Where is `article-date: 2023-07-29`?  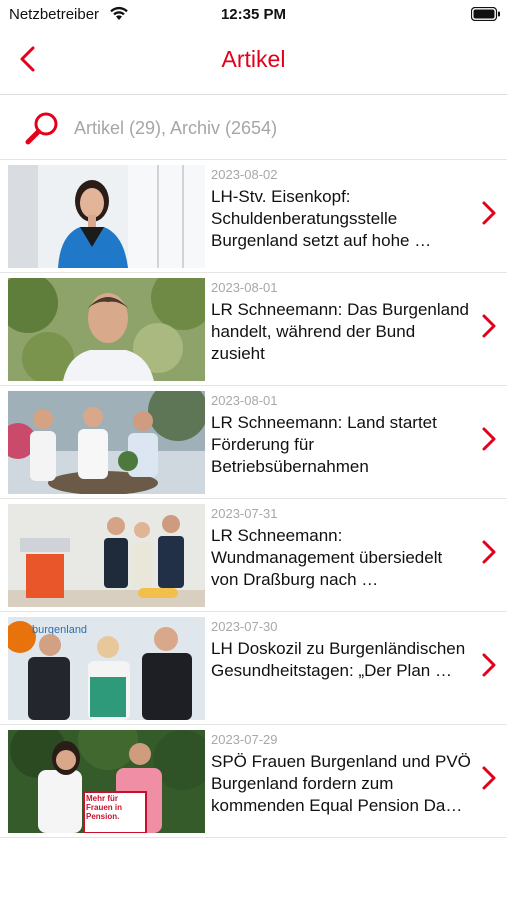 article-date: 2023-07-29 is located at coordinates (244, 739).